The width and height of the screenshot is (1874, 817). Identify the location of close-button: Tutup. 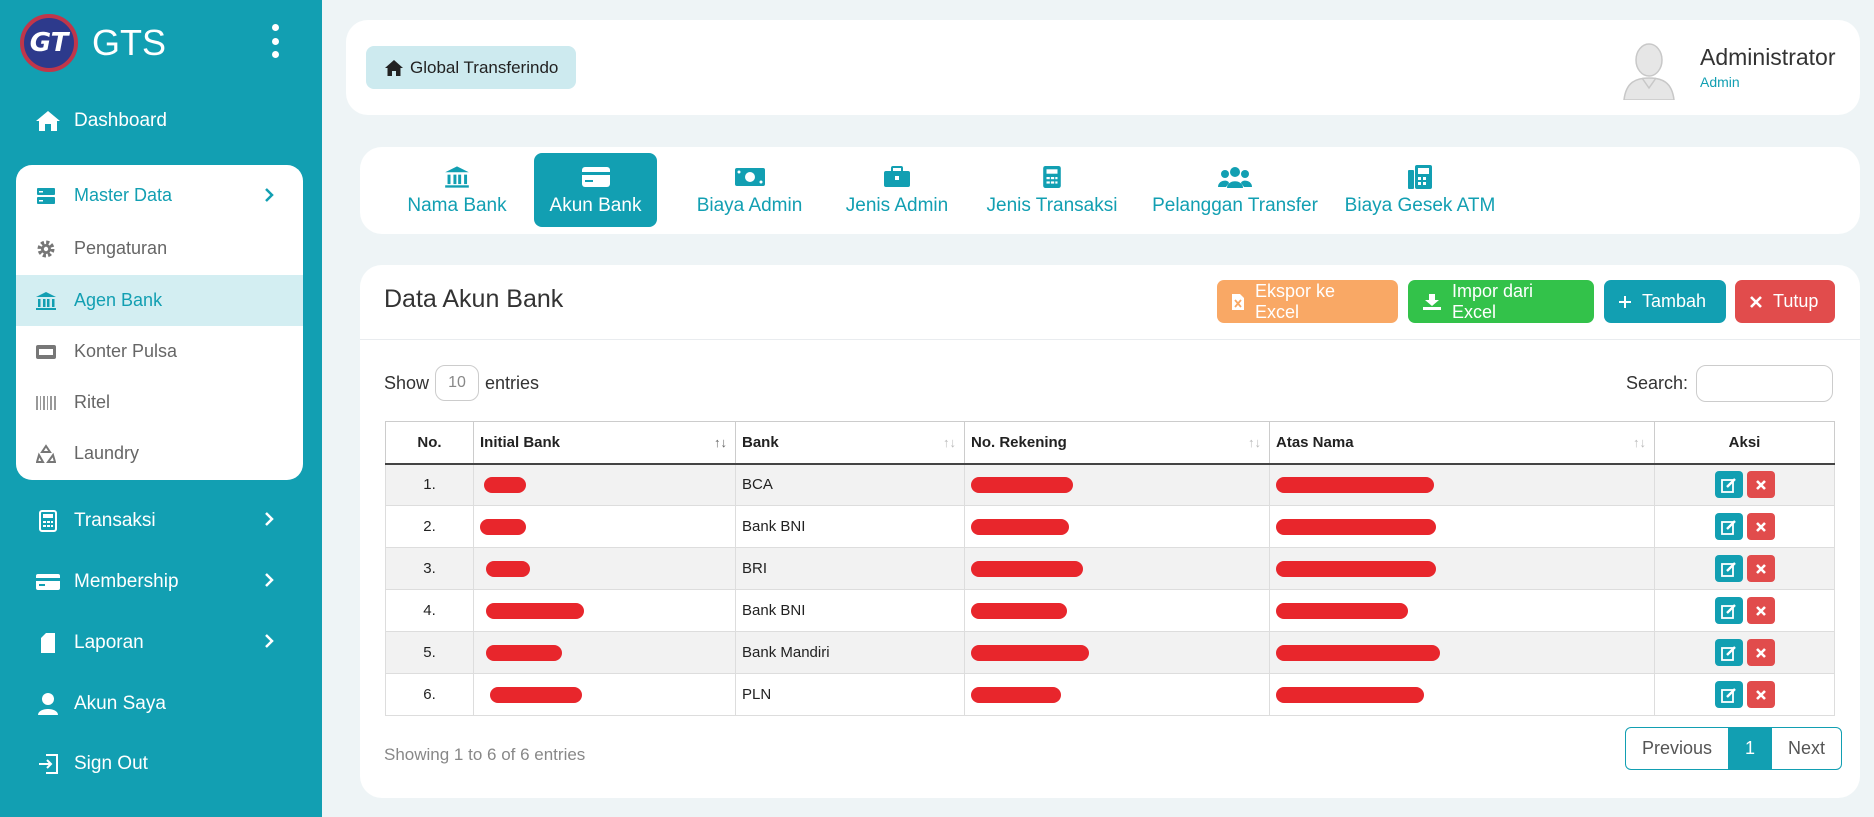
(1785, 301).